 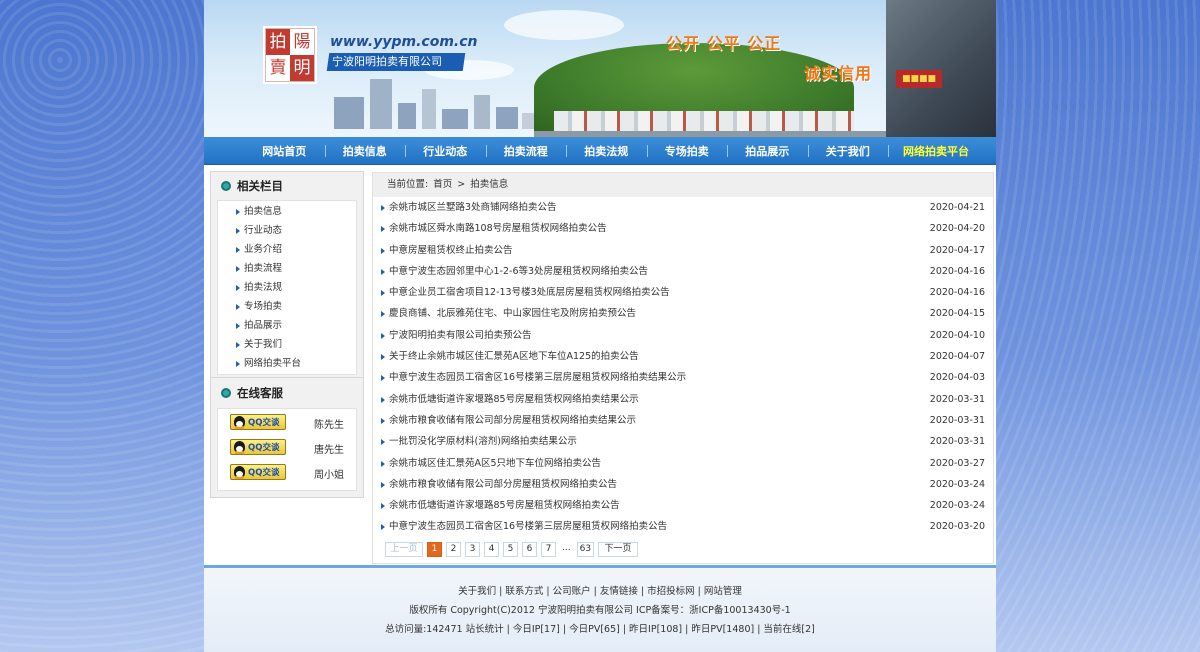 I want to click on news-title: 关于终止余姚市城区佳汇景苑A区地下车位A125的拍卖公告, so click(x=514, y=356).